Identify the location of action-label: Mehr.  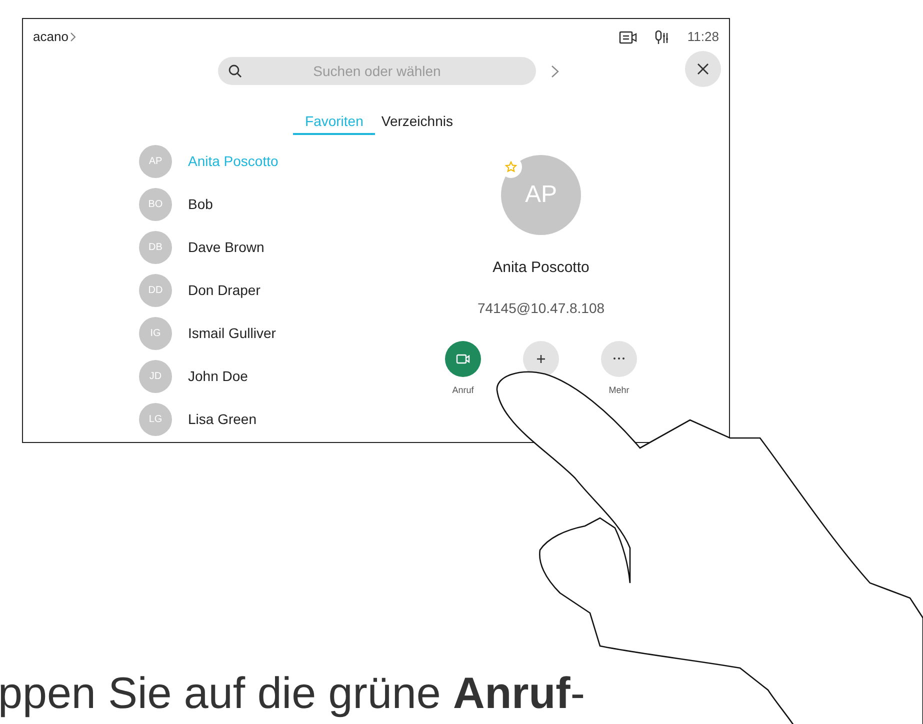
(619, 390).